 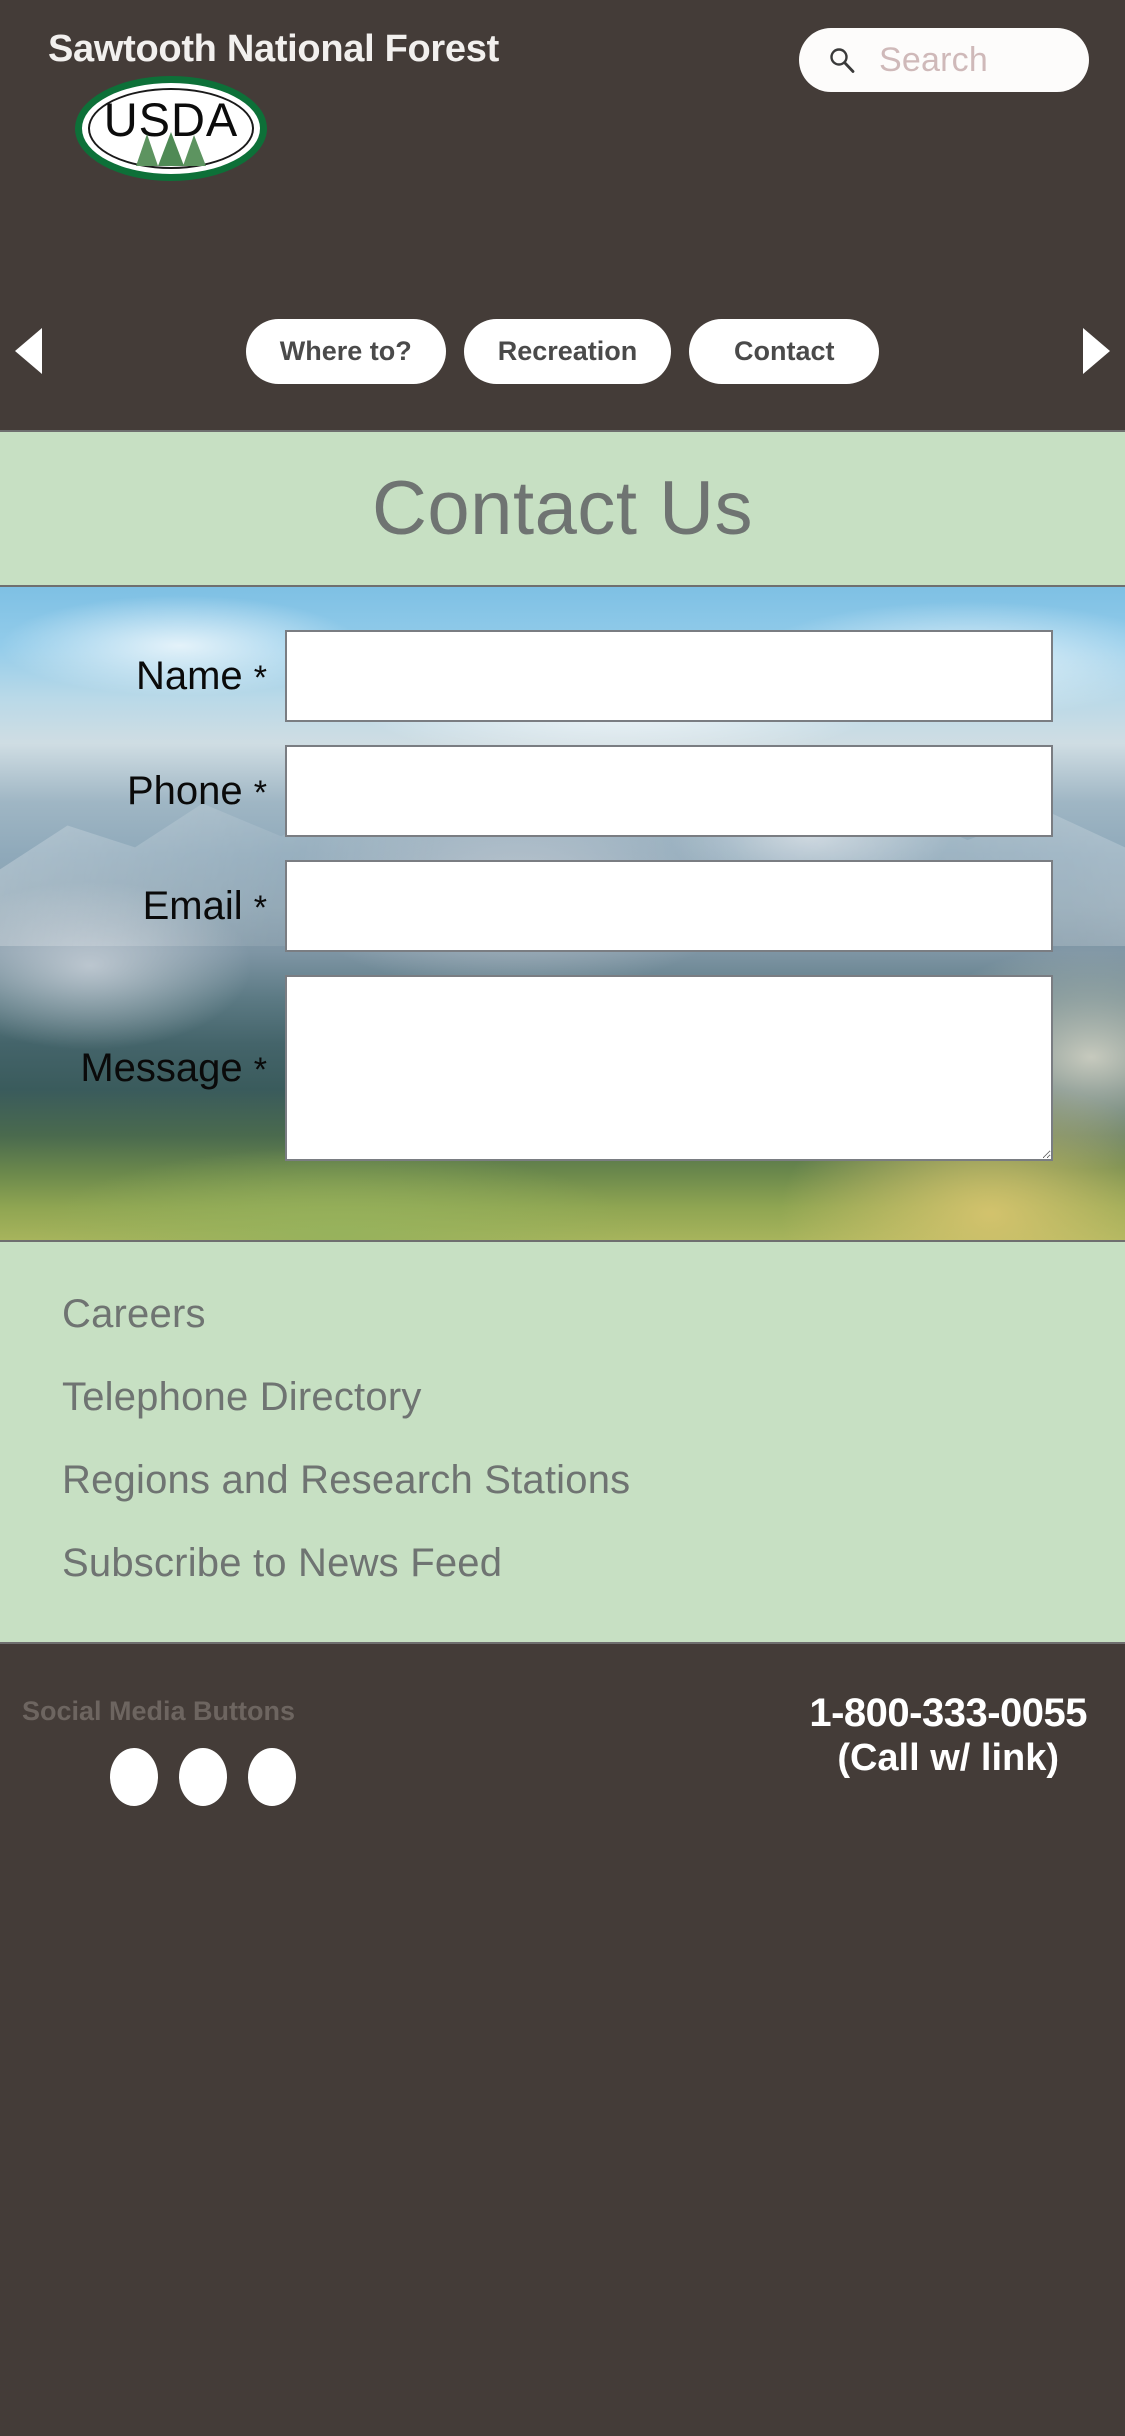 I want to click on usda-logo: USDA, so click(x=171, y=128).